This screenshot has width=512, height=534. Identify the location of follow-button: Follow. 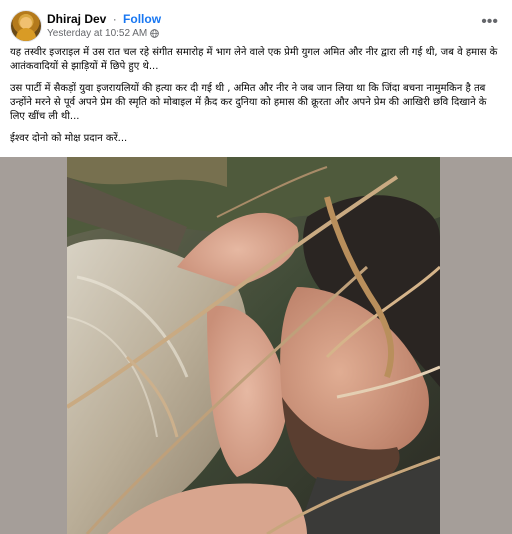
(142, 19).